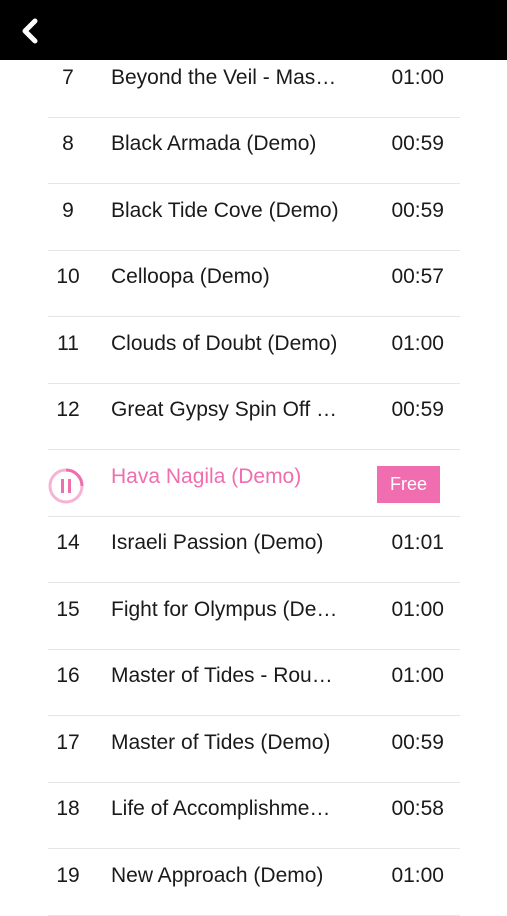 The image size is (507, 916). I want to click on track-duration: 00:57, so click(417, 276).